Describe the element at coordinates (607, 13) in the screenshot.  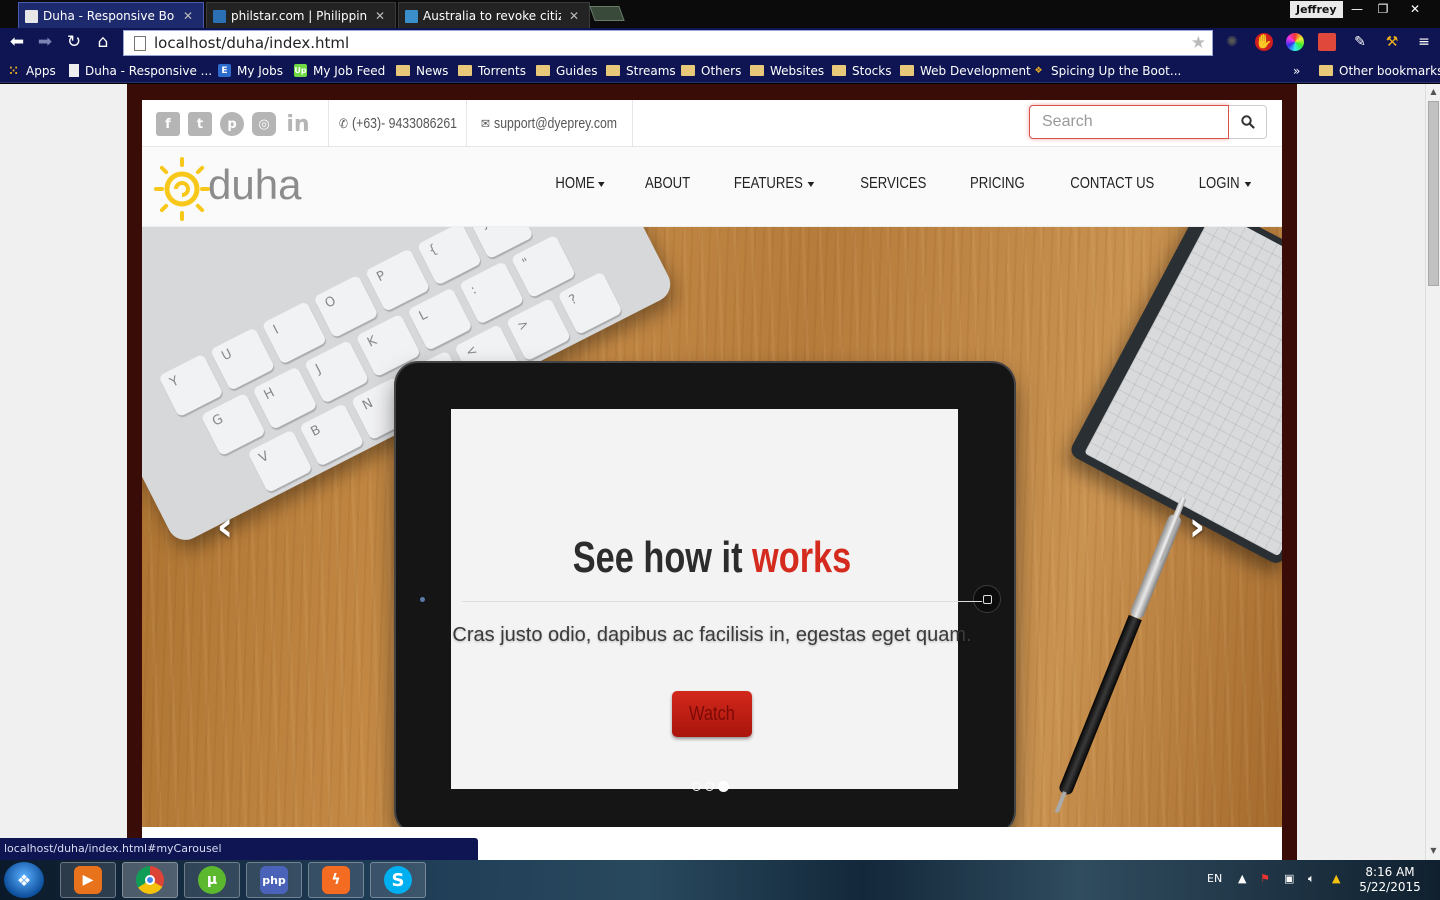
I see `new-tab-button` at that location.